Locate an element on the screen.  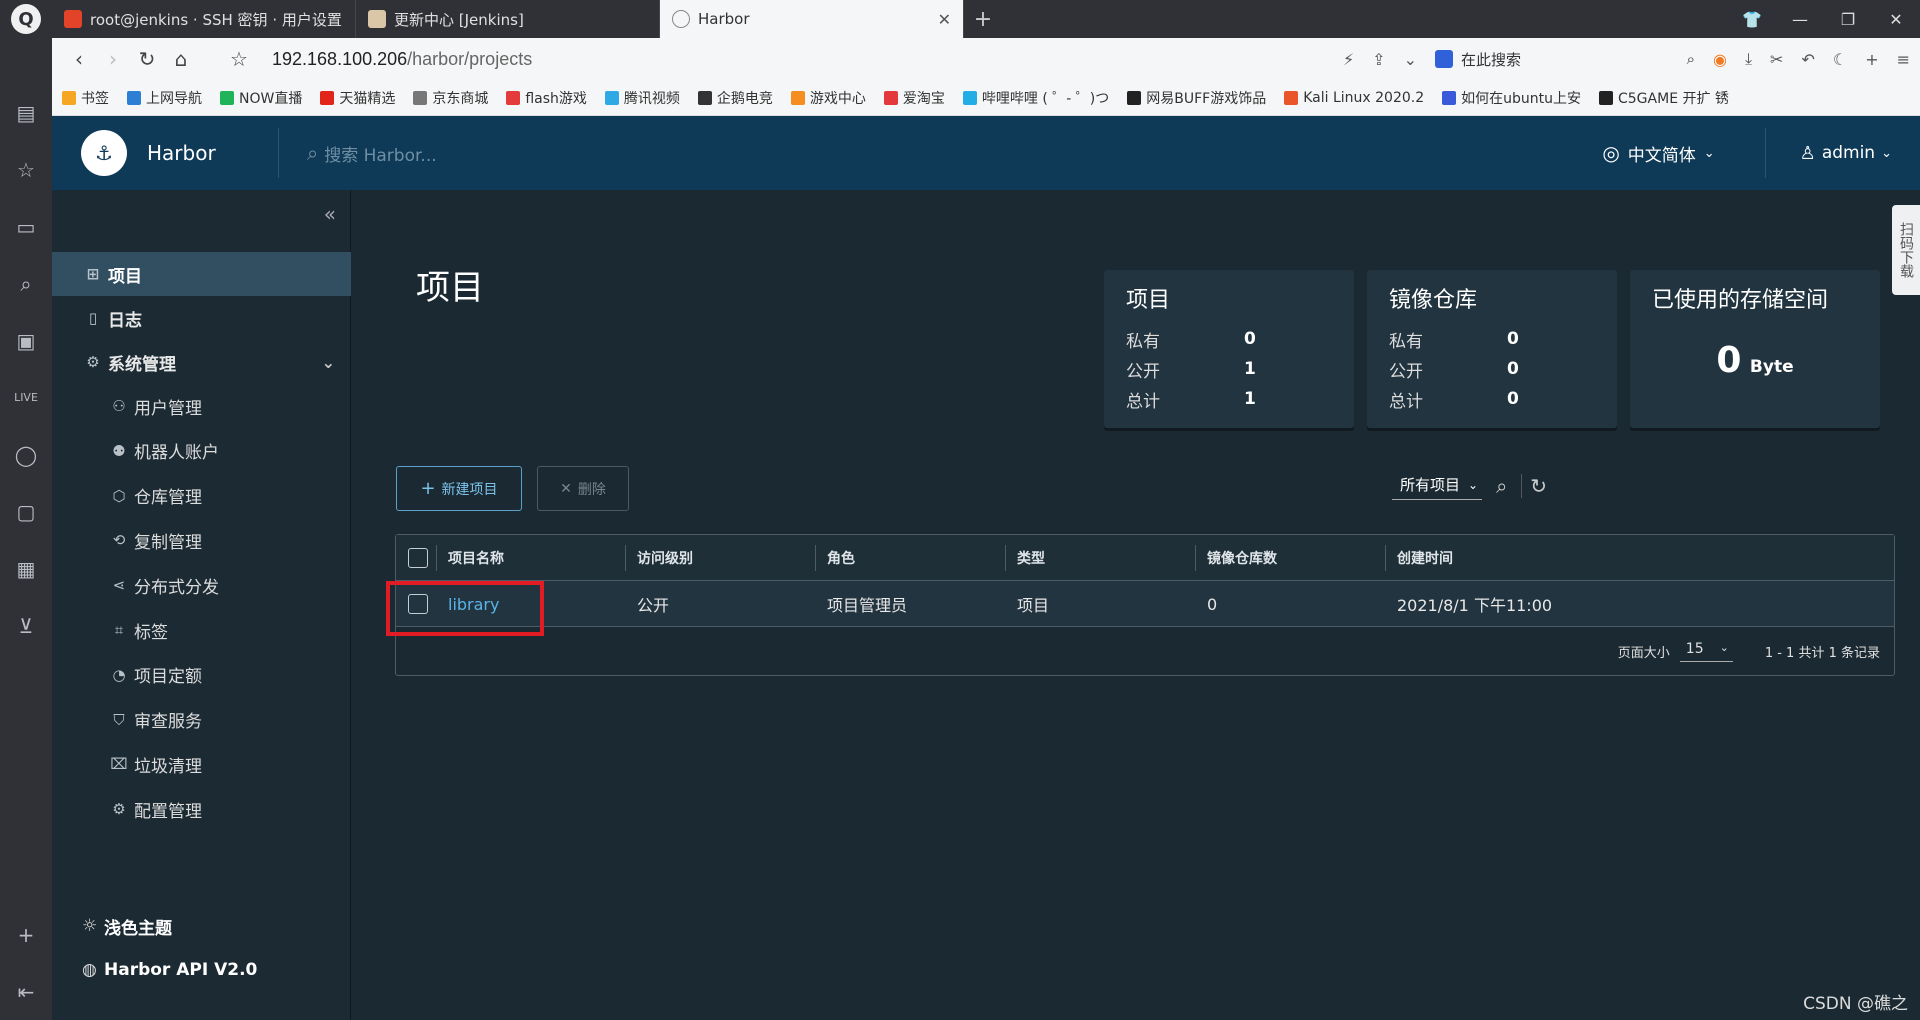
menu-icon: ≡ is located at coordinates (1903, 59).